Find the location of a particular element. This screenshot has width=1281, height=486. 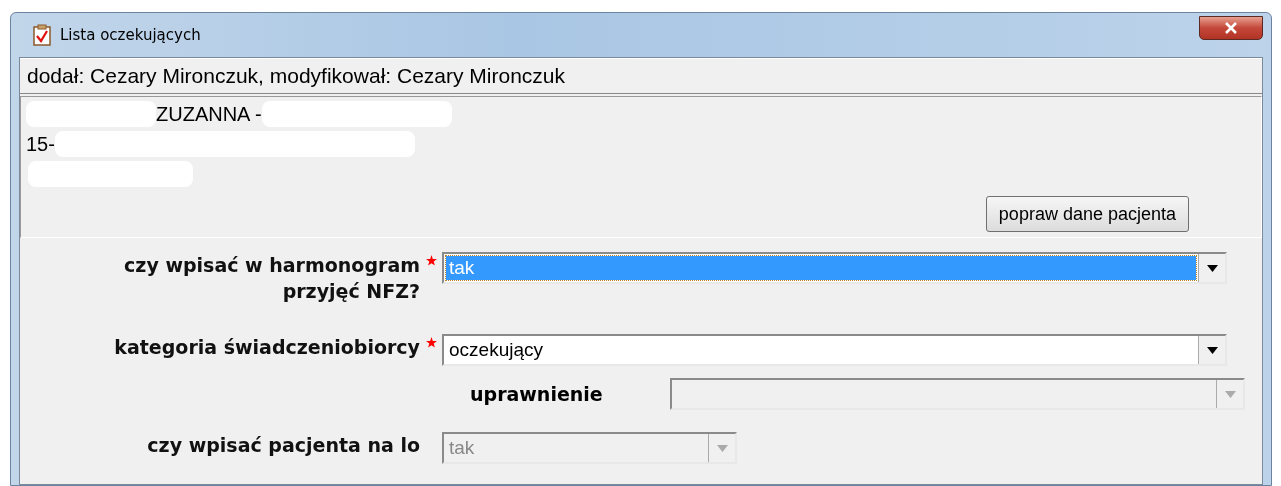

field-label: czy wpisać pacjenta na lo is located at coordinates (283, 445).